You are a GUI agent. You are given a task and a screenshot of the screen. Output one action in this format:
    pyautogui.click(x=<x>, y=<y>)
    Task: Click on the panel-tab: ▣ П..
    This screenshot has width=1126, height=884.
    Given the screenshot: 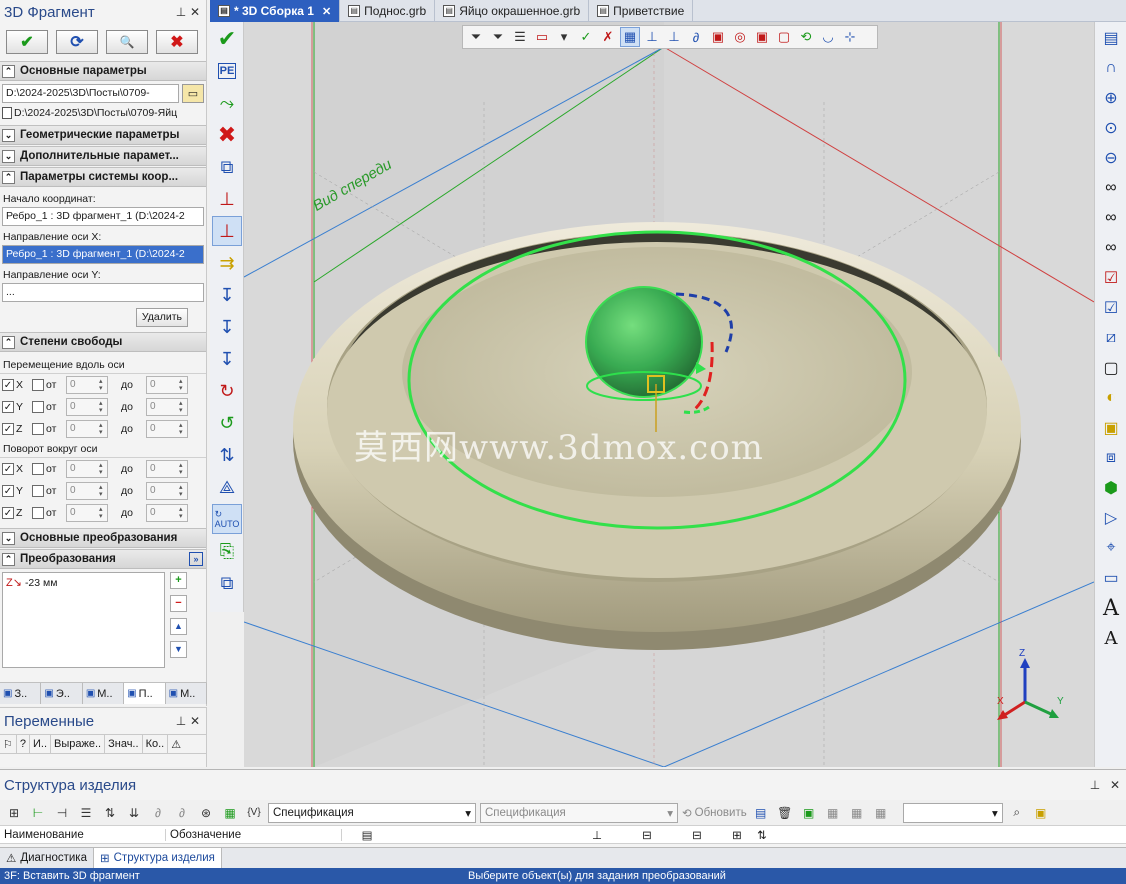 What is the action you would take?
    pyautogui.click(x=145, y=693)
    